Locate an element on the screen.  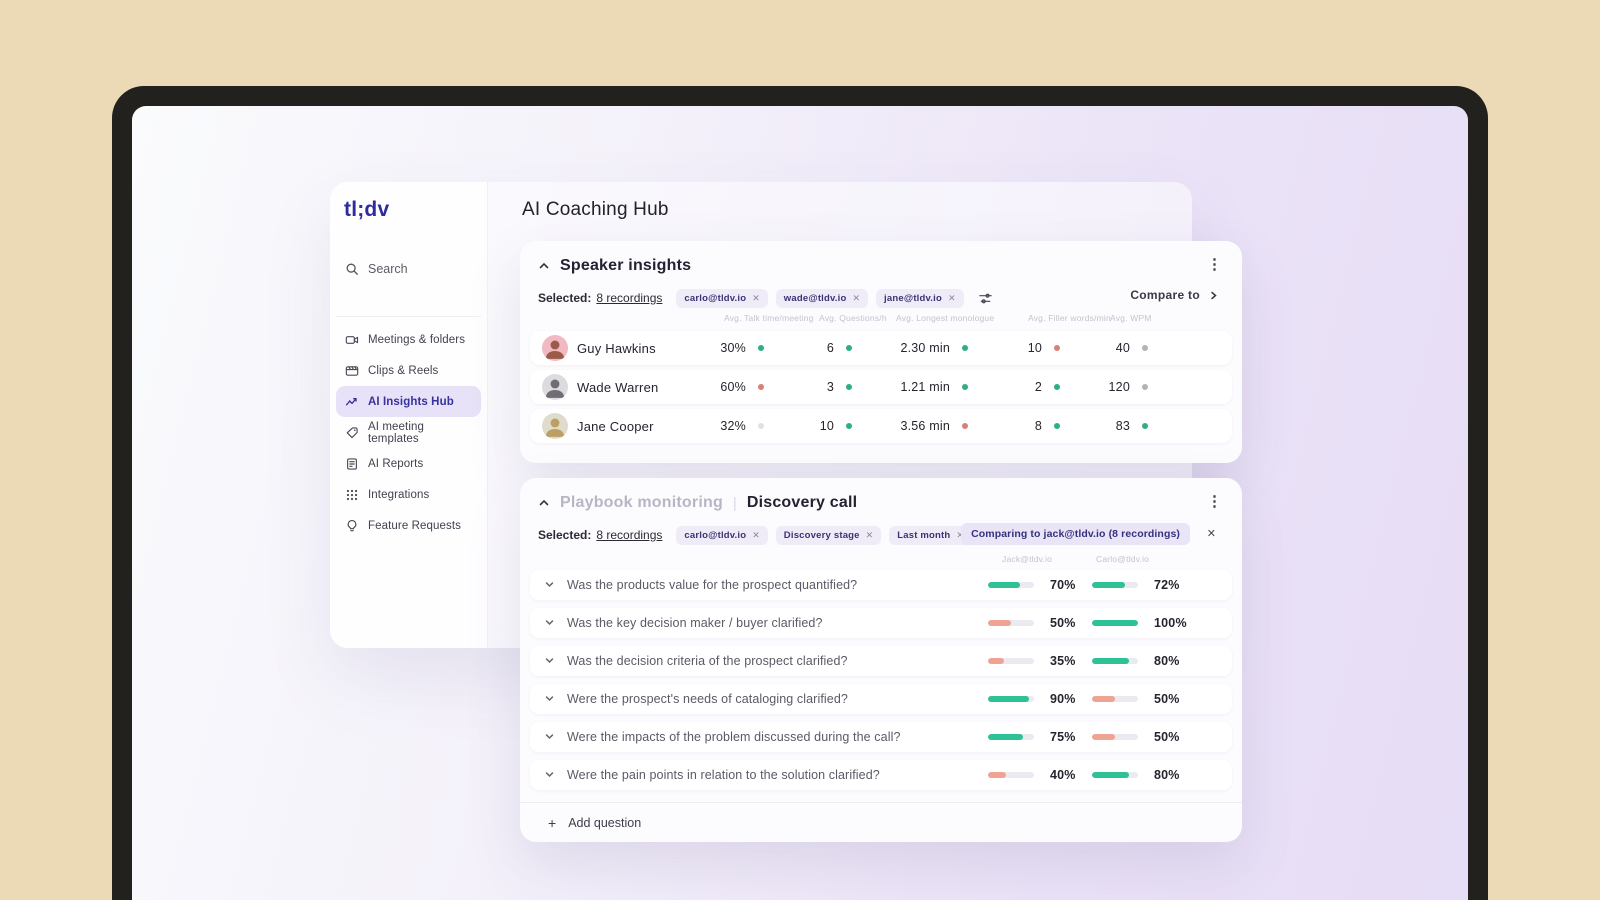
metric-value: 3.56 min is located at coordinates (925, 426).